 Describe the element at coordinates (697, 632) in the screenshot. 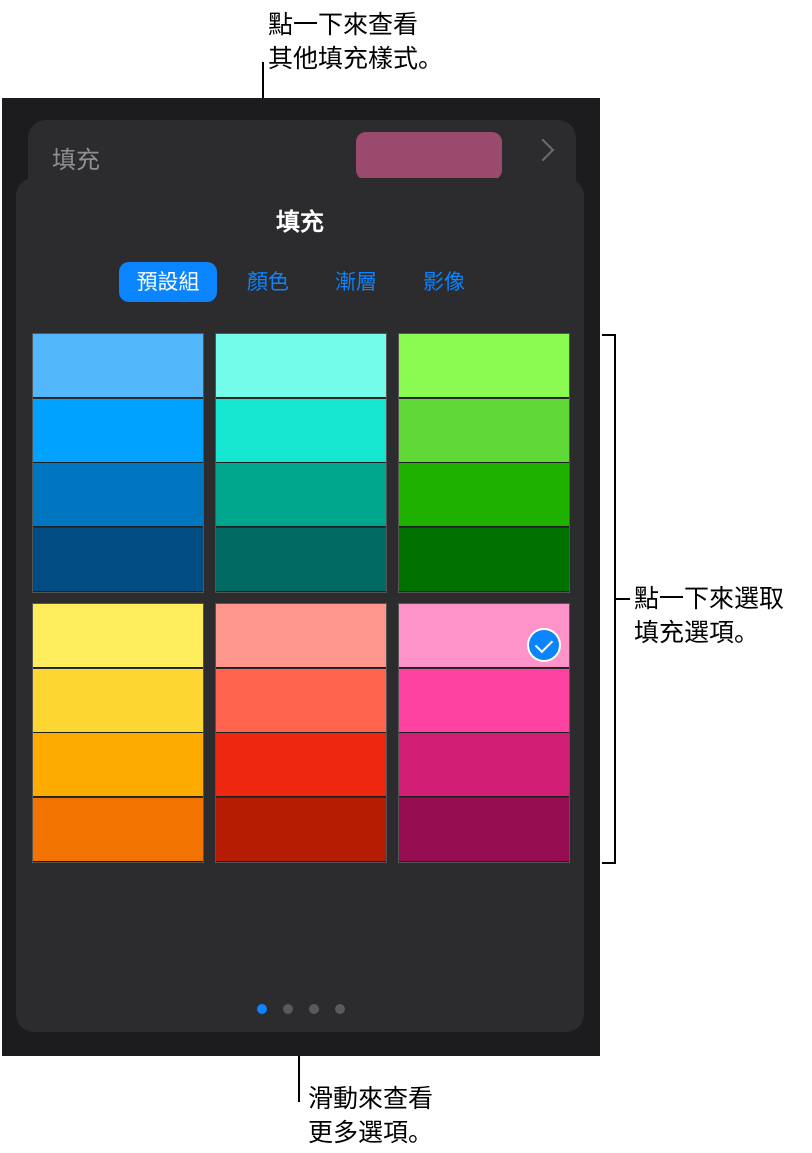

I see `callout-tap-select-line2: 填充選項。` at that location.